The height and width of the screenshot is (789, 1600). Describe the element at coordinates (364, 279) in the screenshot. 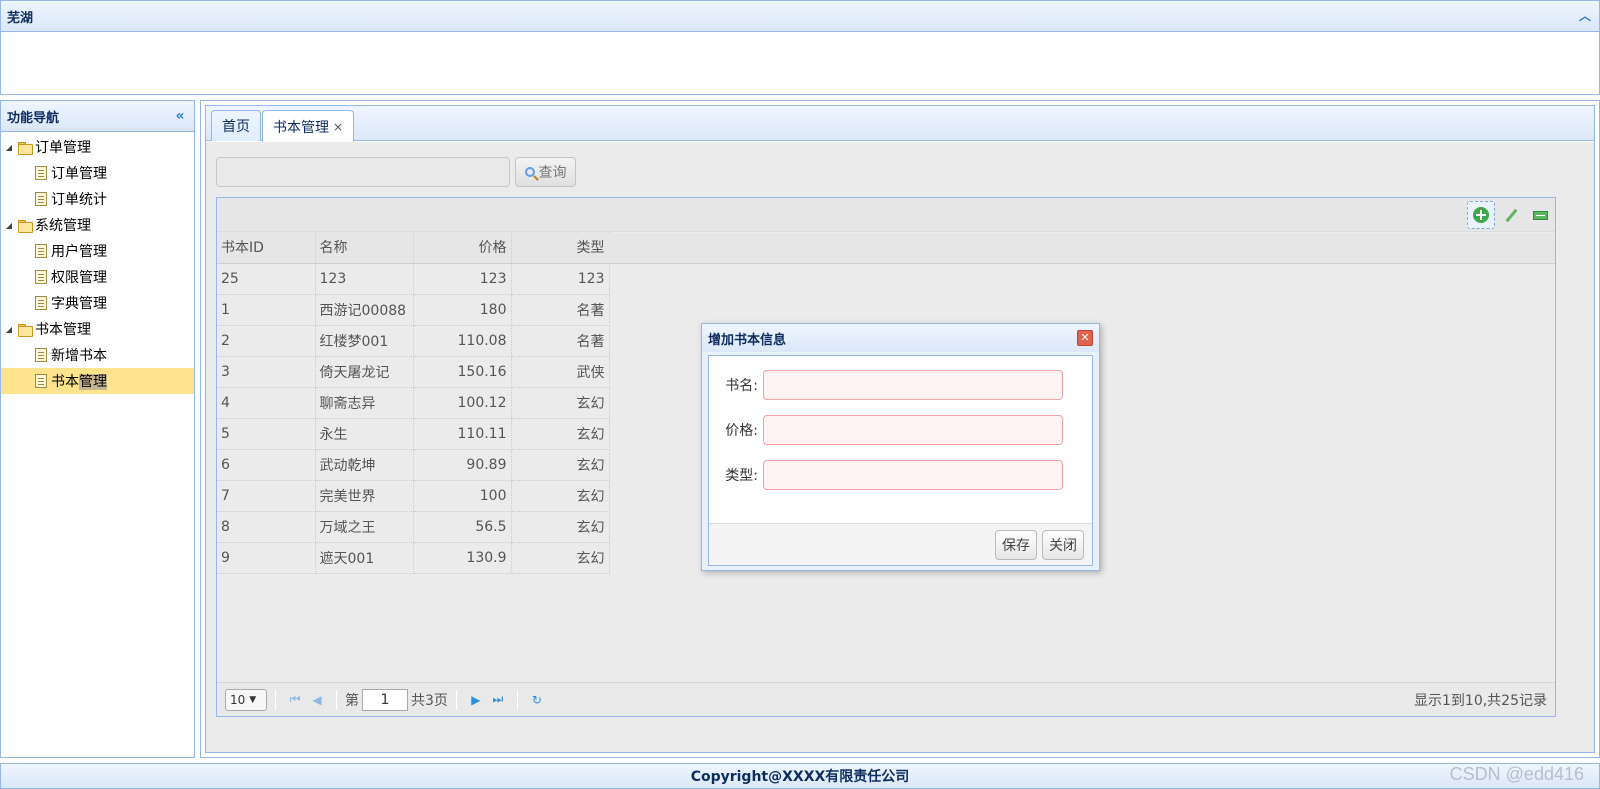

I see `cell-name: 123` at that location.